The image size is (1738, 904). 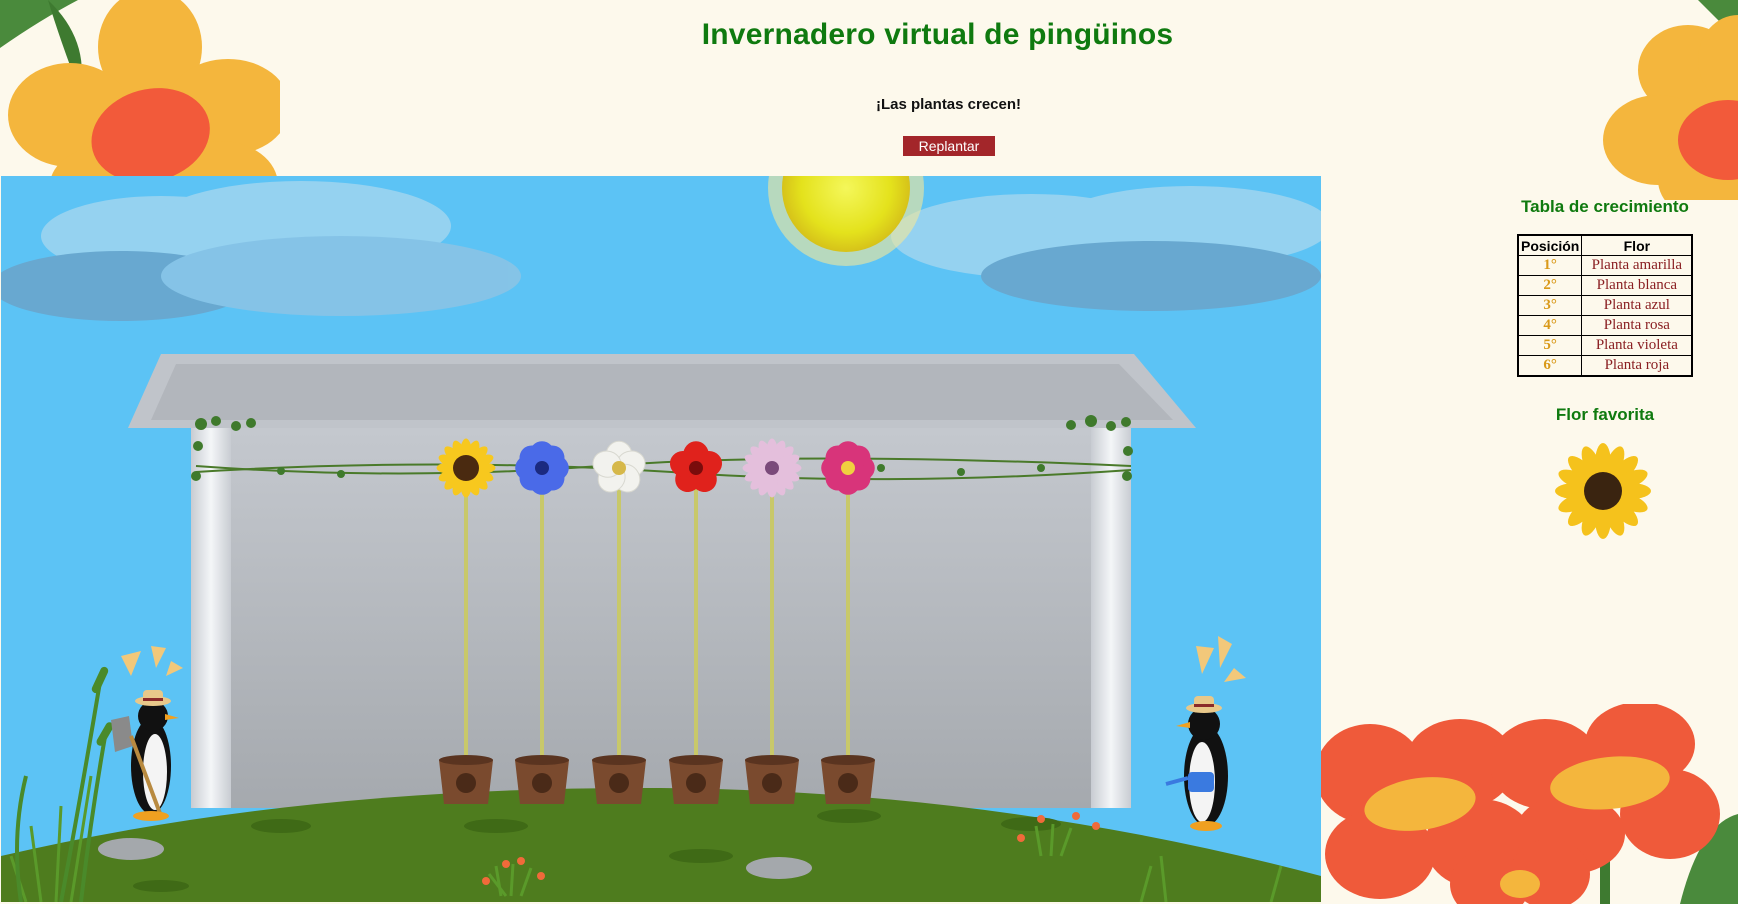 What do you see at coordinates (211, 618) in the screenshot?
I see `greenhouse-pillar-left` at bounding box center [211, 618].